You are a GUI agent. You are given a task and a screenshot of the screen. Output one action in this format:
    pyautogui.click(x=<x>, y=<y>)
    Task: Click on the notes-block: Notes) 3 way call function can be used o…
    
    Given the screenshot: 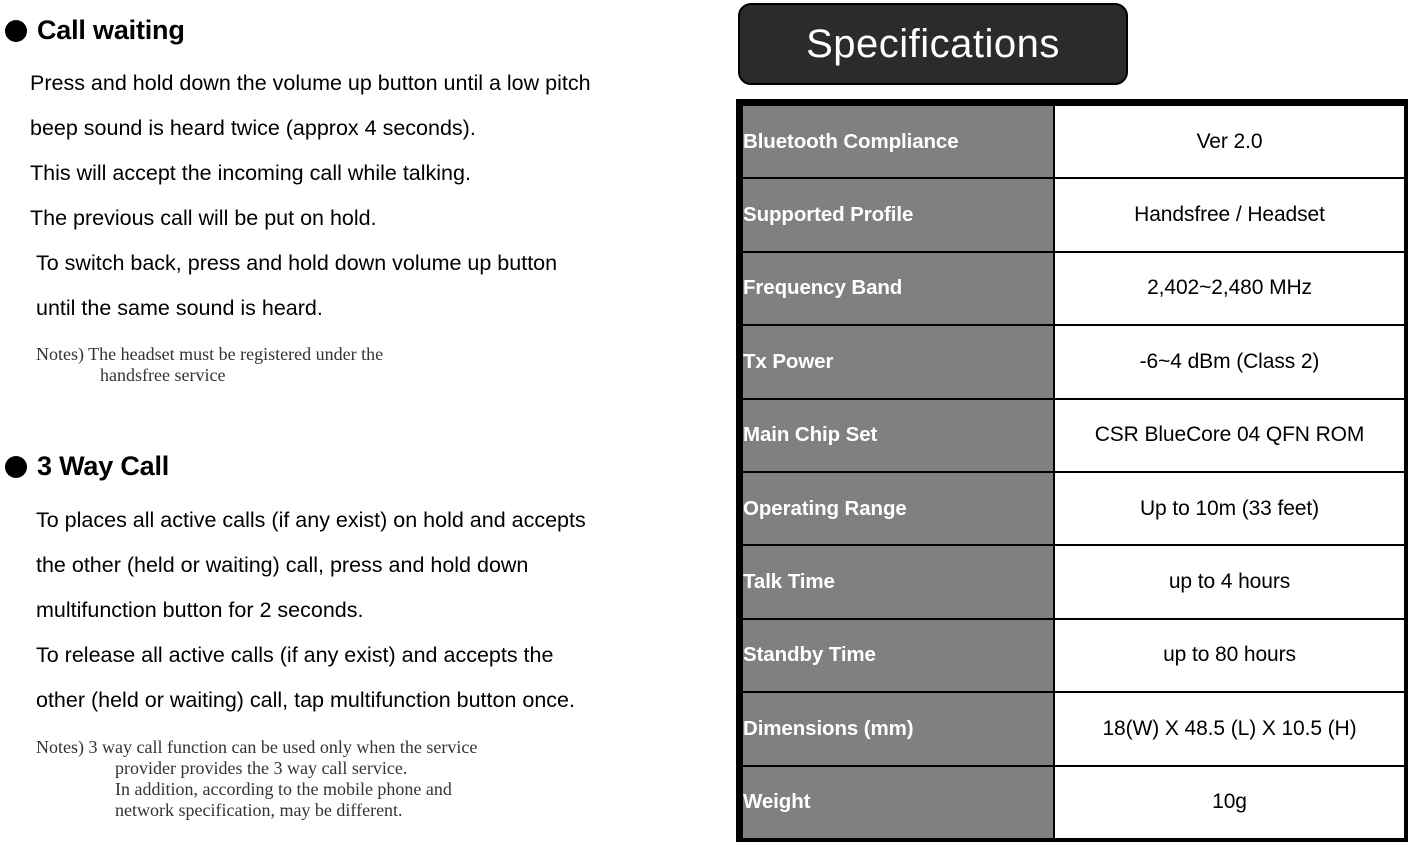 What is the action you would take?
    pyautogui.click(x=256, y=779)
    